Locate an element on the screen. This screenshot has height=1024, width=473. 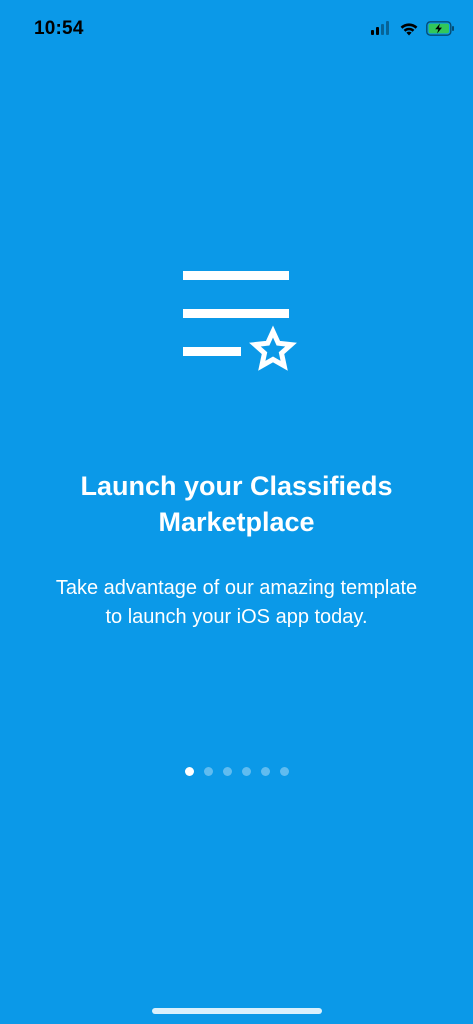
page-indicator is located at coordinates (236, 771).